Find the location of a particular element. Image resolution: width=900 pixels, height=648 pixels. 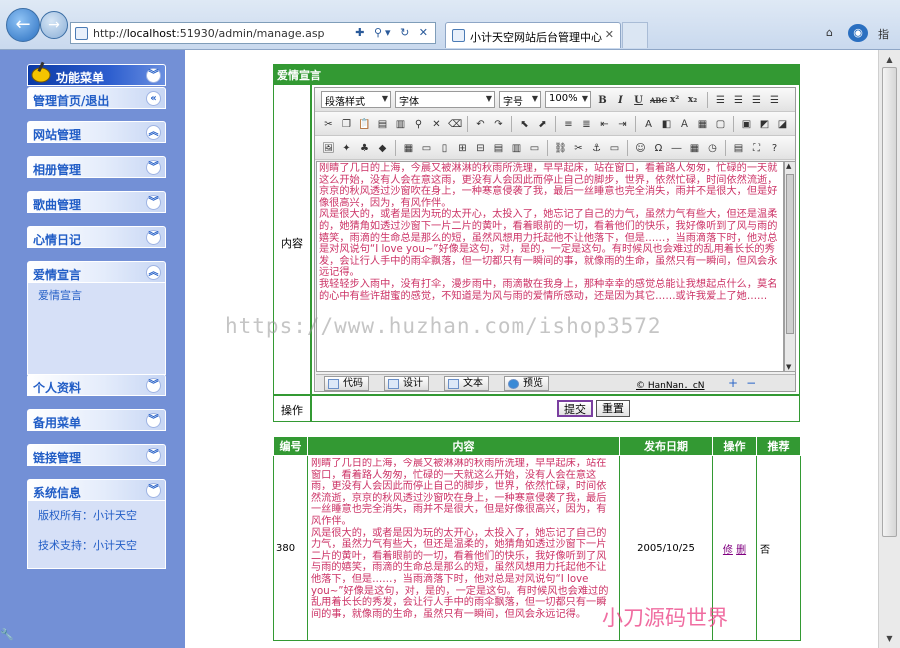

delete-link: 删 is located at coordinates (741, 550).